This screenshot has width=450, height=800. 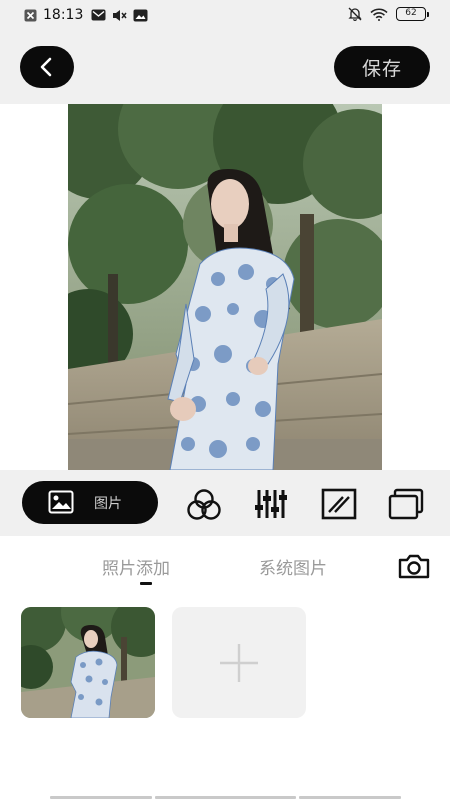 What do you see at coordinates (108, 504) in the screenshot?
I see `photo-tool-label: 图片` at bounding box center [108, 504].